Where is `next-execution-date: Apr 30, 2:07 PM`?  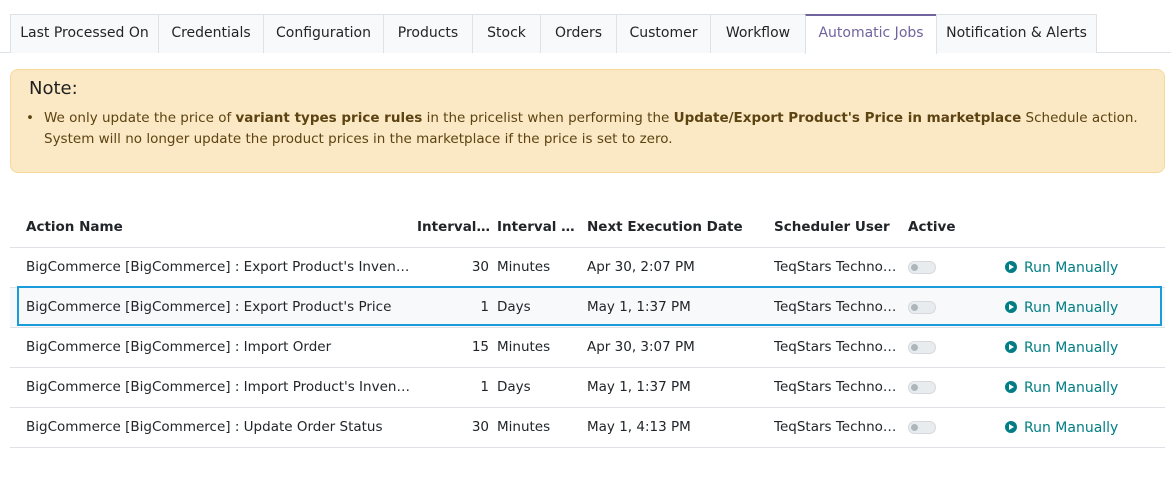
next-execution-date: Apr 30, 2:07 PM is located at coordinates (641, 267).